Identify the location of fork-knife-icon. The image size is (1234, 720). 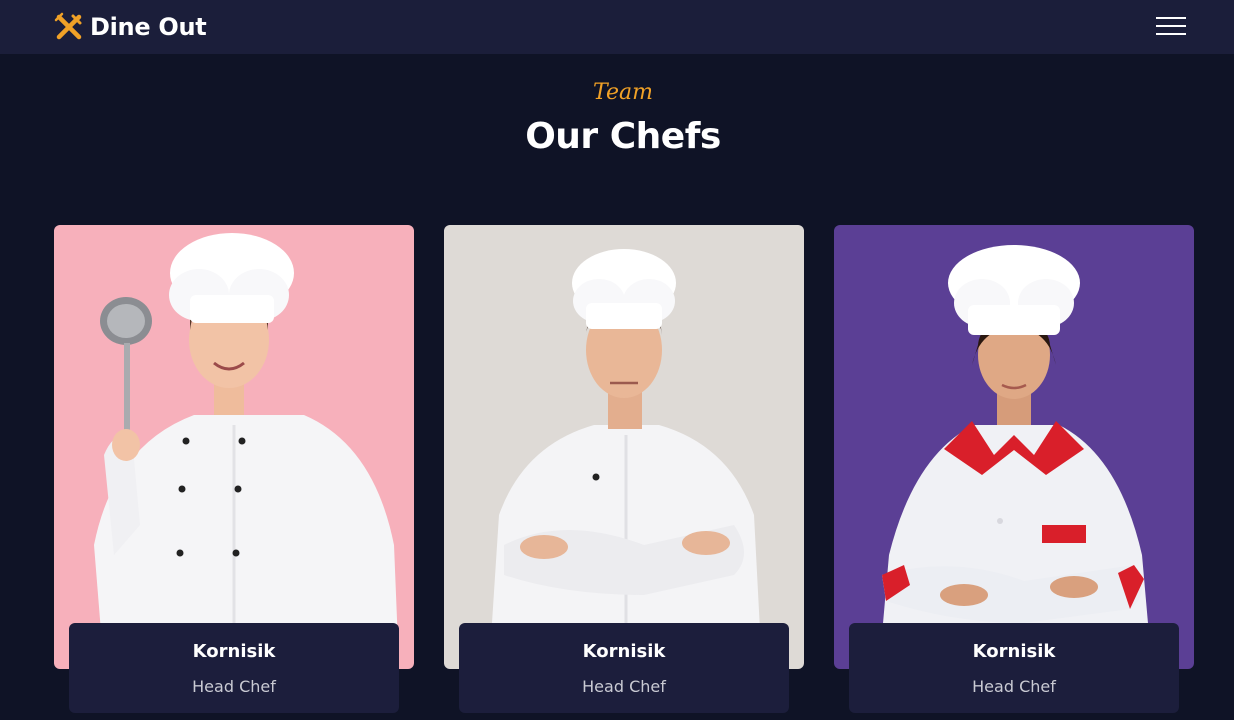
(68, 26).